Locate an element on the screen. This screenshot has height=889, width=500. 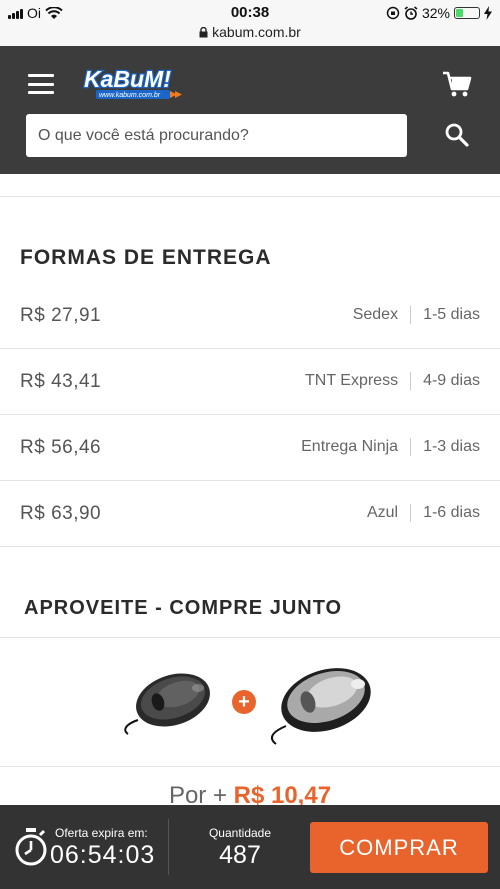
lock-icon is located at coordinates (203, 32).